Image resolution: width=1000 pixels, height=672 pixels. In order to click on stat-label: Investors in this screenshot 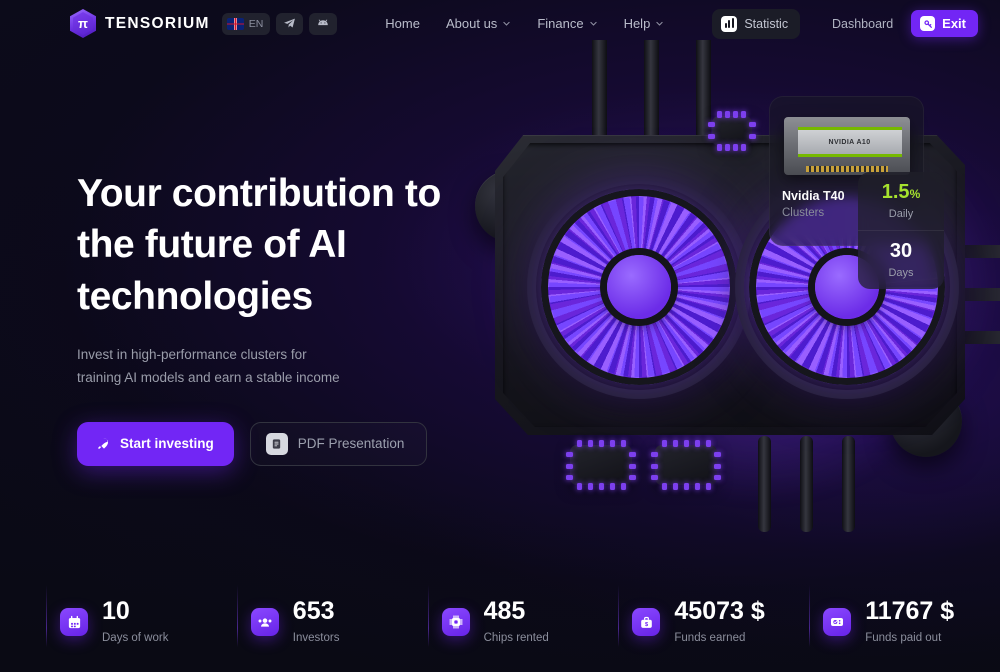, I will do `click(316, 638)`.